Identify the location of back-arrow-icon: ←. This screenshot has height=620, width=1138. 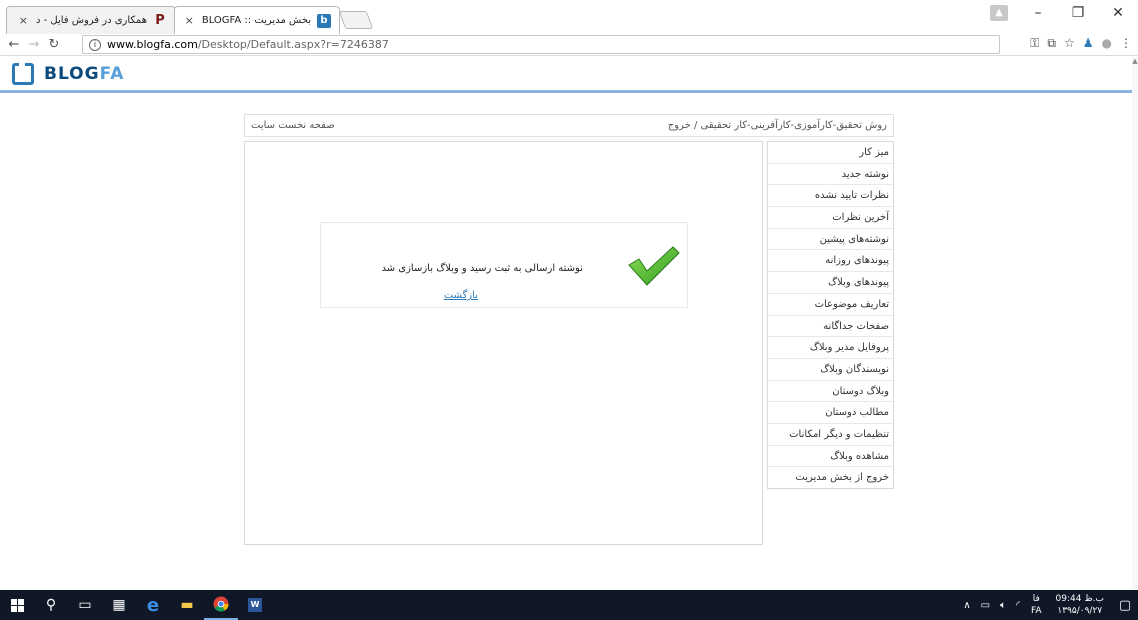
(14, 44).